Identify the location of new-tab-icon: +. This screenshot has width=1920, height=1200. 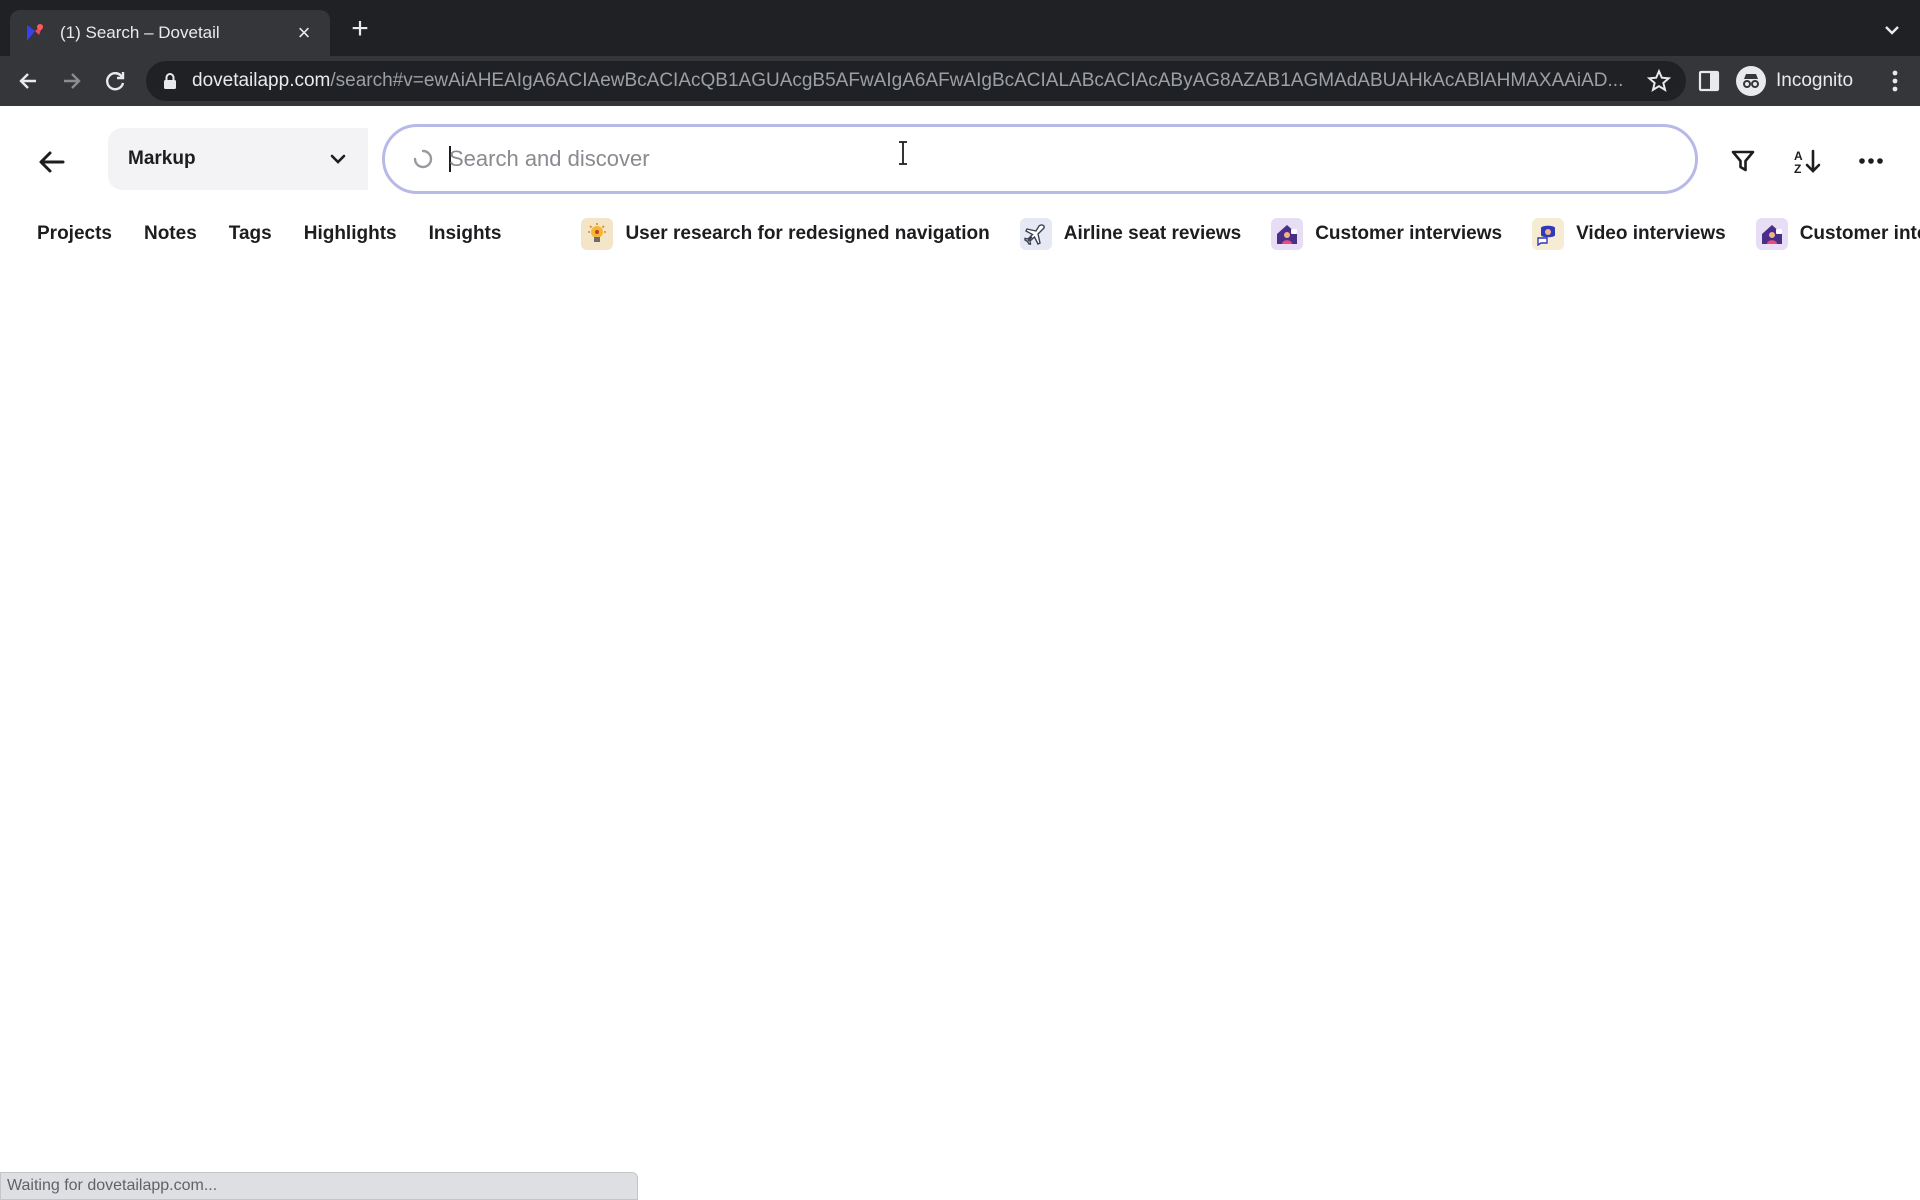
(360, 30).